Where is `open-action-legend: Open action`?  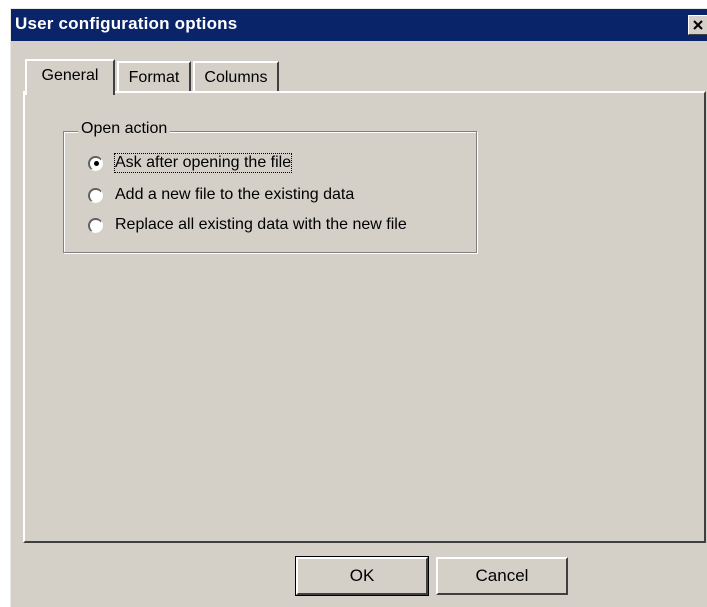 open-action-legend: Open action is located at coordinates (124, 129).